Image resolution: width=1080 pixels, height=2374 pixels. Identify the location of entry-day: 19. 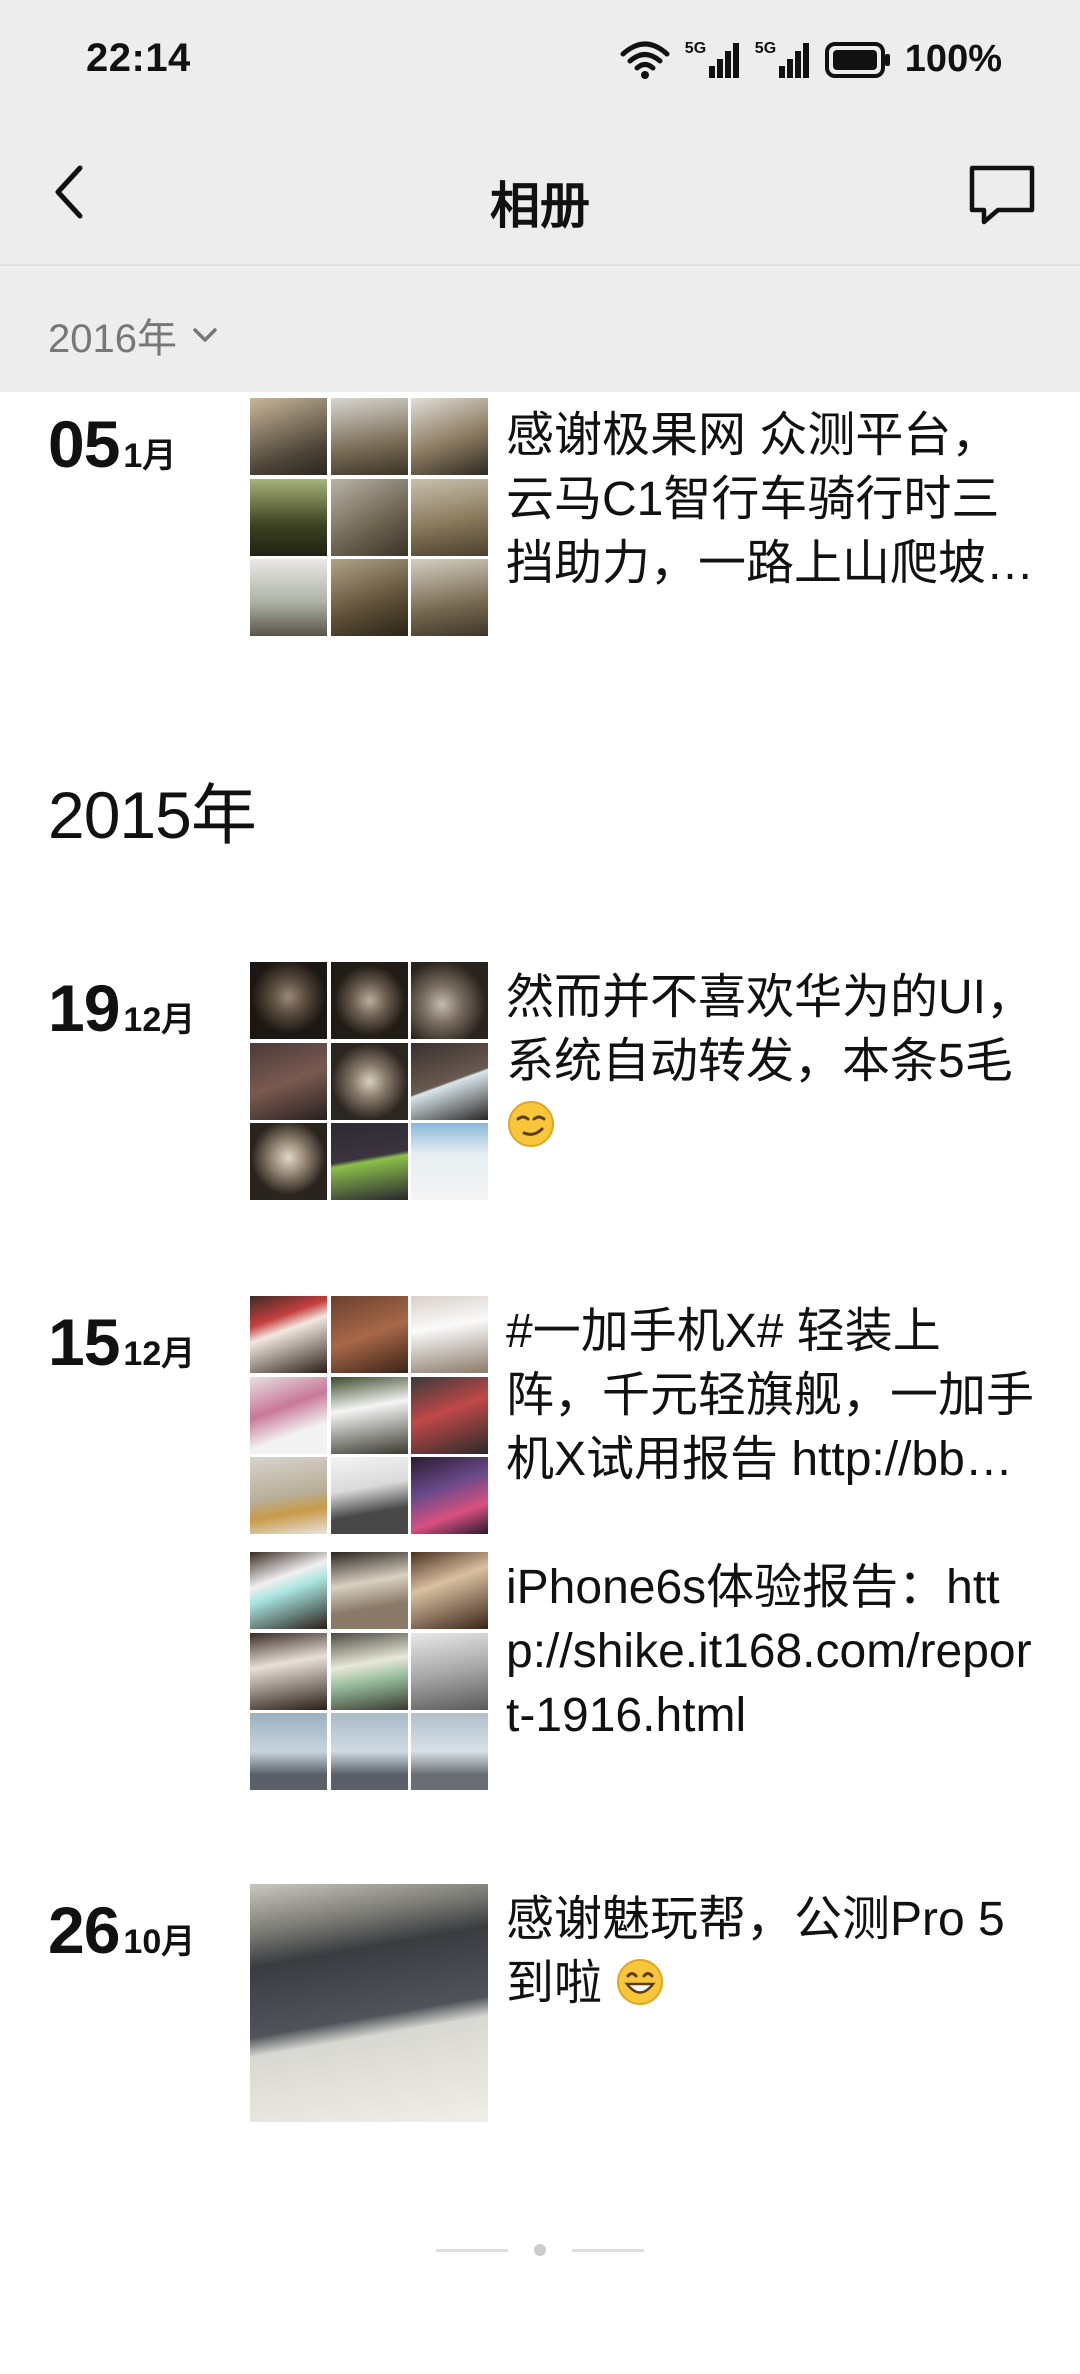
(84, 1008).